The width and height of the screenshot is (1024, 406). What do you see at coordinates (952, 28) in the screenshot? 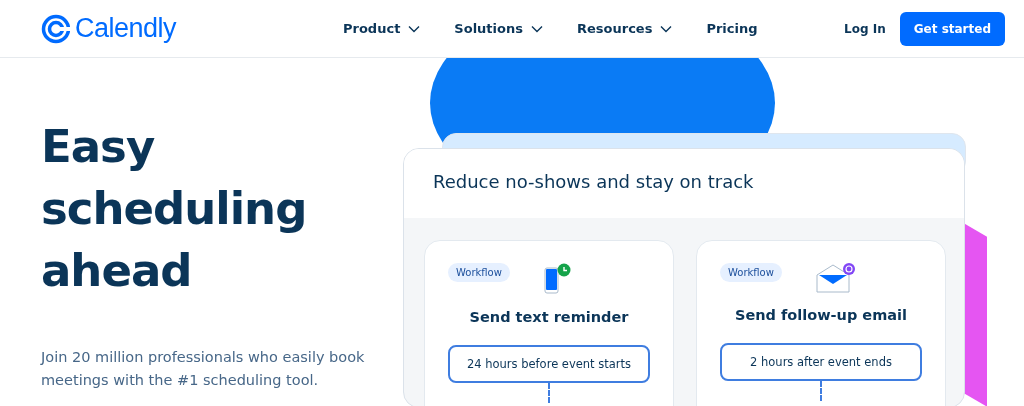
I see `get-started-button: Get started` at bounding box center [952, 28].